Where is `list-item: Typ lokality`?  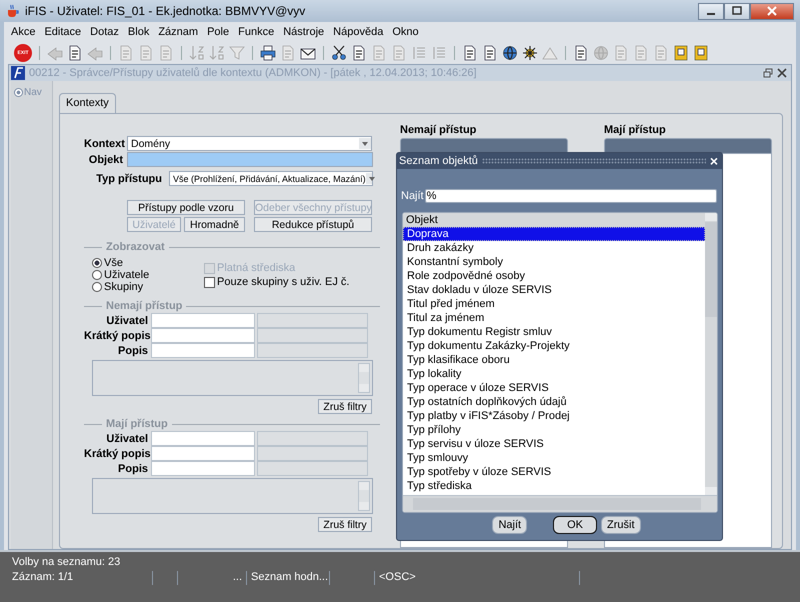 list-item: Typ lokality is located at coordinates (554, 374).